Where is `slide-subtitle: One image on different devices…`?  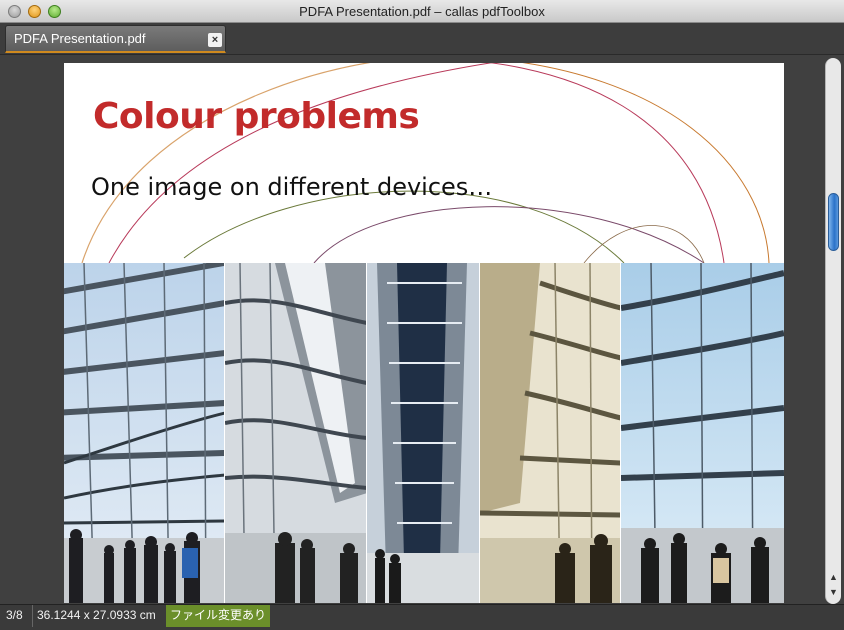
slide-subtitle: One image on different devices… is located at coordinates (292, 187).